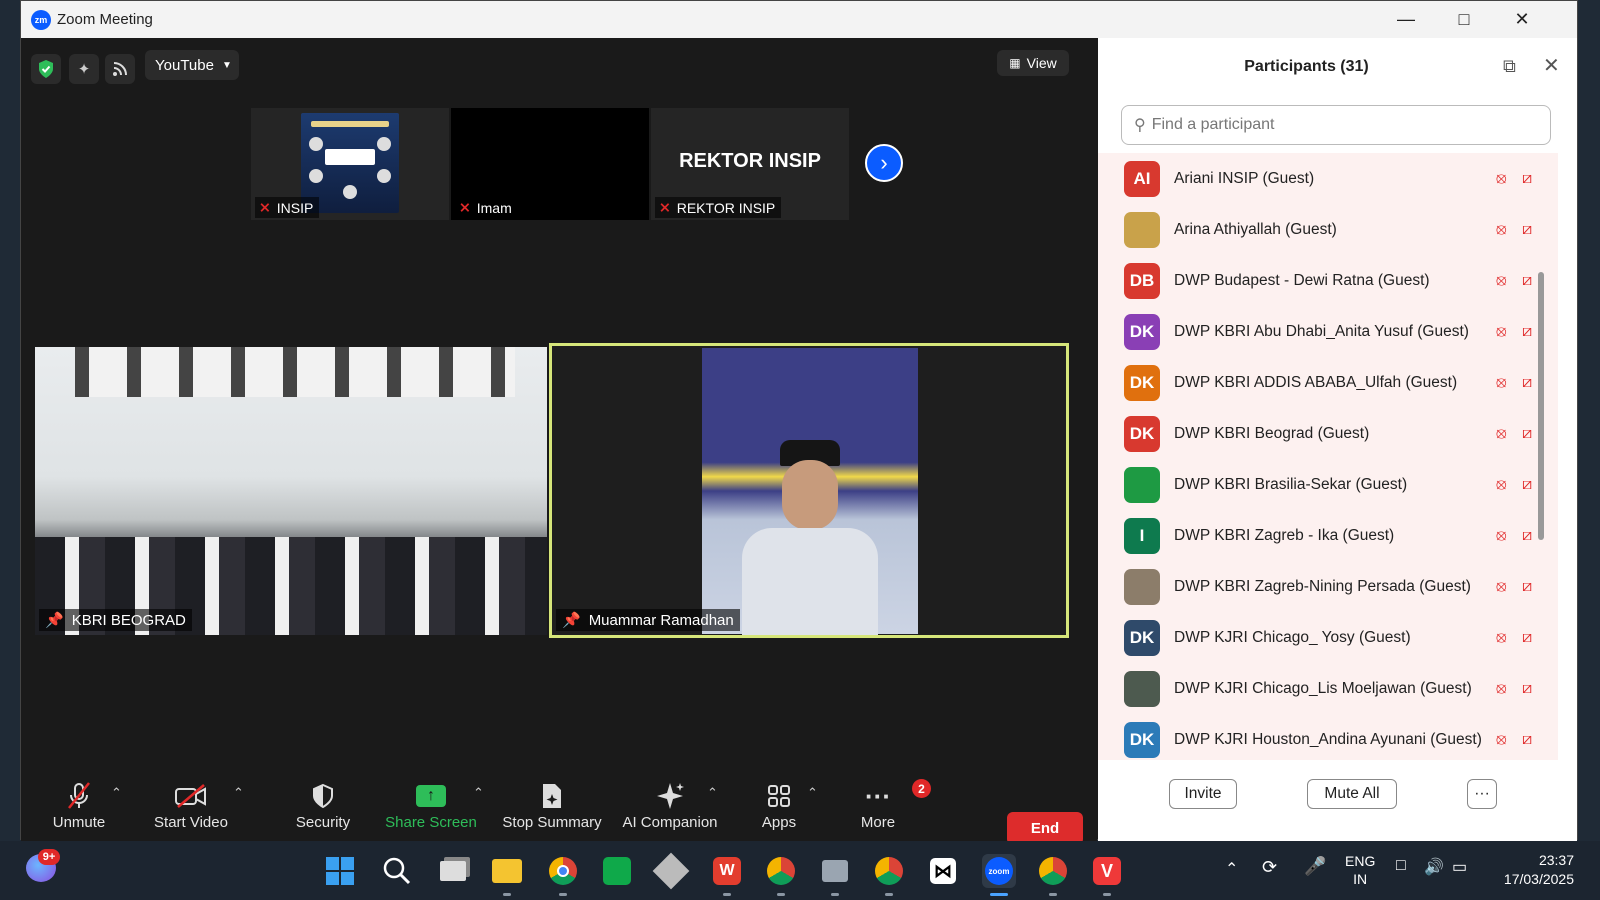 Image resolution: width=1600 pixels, height=900 pixels. Describe the element at coordinates (1541, 406) in the screenshot. I see `participant-list-scrollbar` at that location.